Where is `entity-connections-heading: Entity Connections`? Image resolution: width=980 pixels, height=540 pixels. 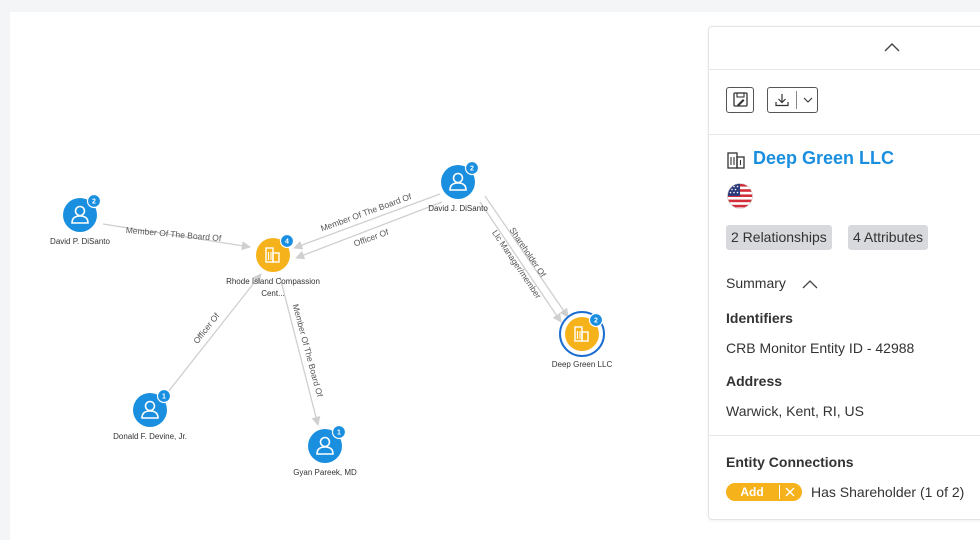 entity-connections-heading: Entity Connections is located at coordinates (790, 462).